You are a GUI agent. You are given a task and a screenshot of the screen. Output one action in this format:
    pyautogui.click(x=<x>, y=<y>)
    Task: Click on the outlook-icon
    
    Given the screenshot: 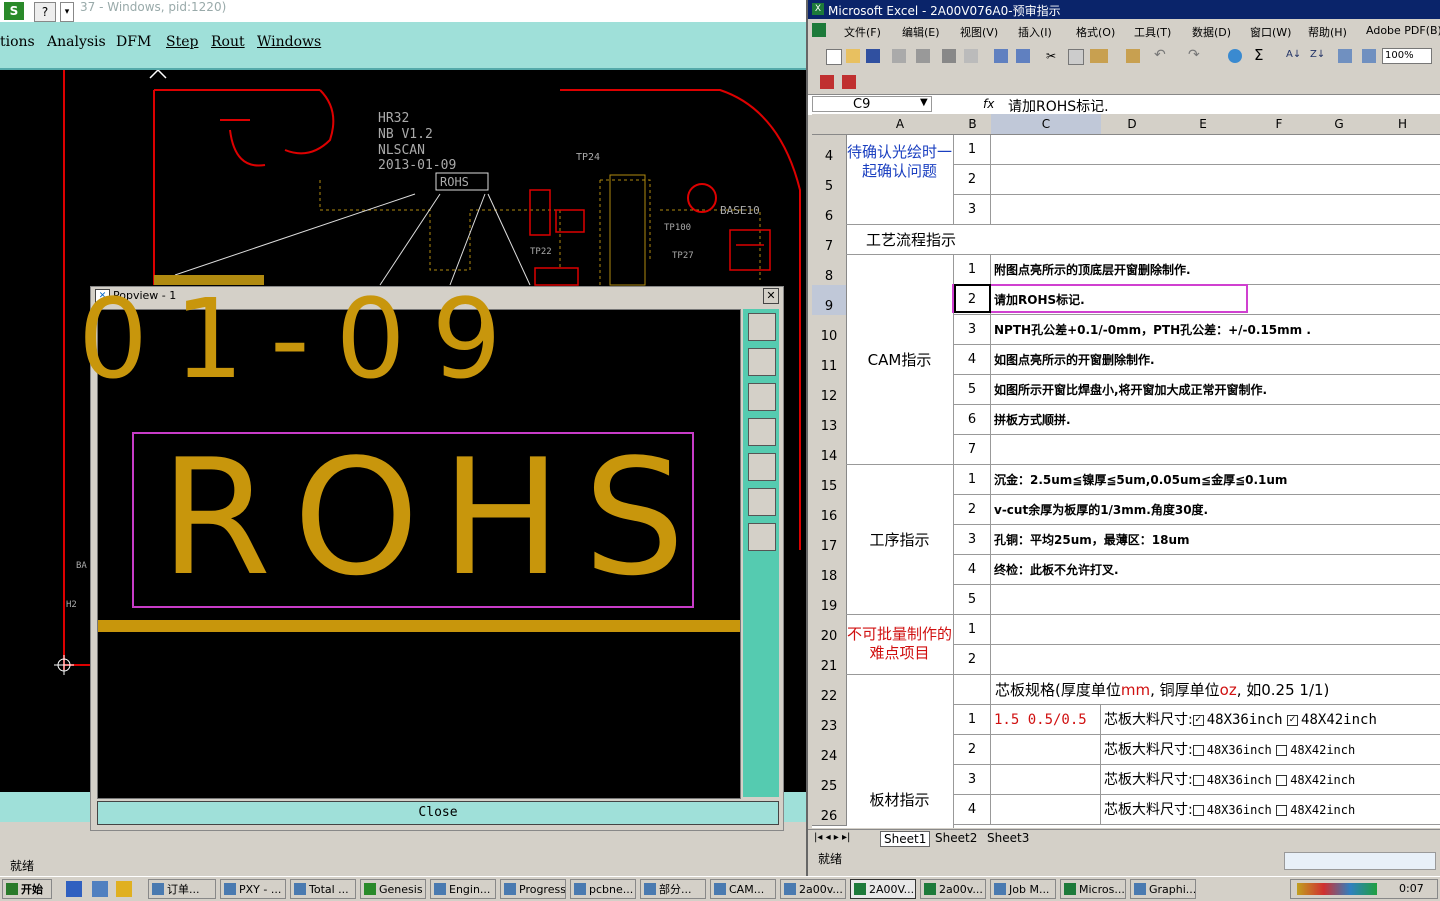 What is the action you would take?
    pyautogui.click(x=100, y=889)
    